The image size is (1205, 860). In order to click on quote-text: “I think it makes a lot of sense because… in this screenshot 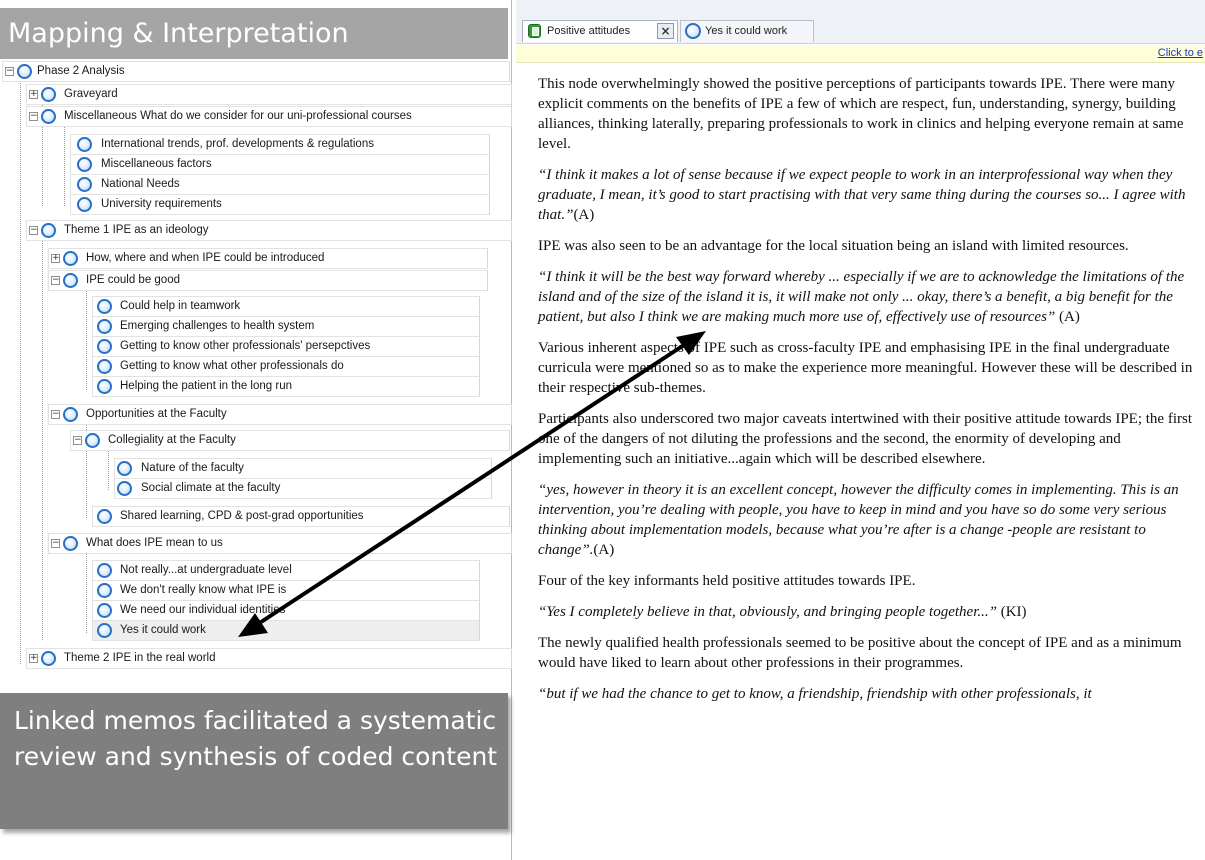, I will do `click(862, 195)`.